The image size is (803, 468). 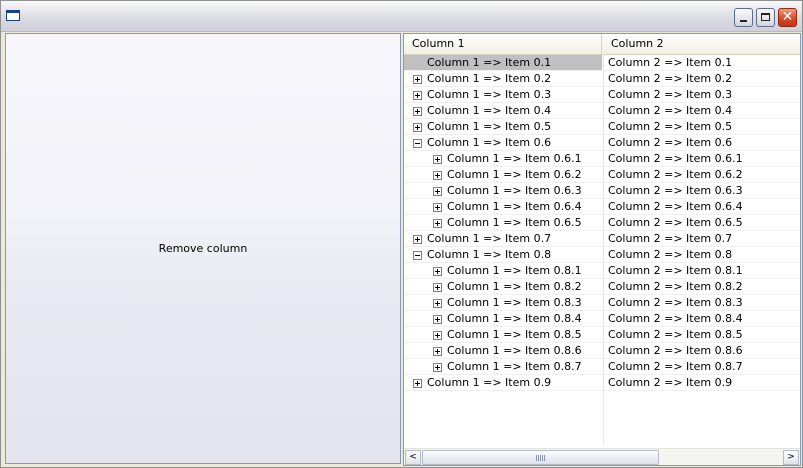 I want to click on tree-cell-column-2: Column 2 => Item 0.5, so click(x=701, y=126).